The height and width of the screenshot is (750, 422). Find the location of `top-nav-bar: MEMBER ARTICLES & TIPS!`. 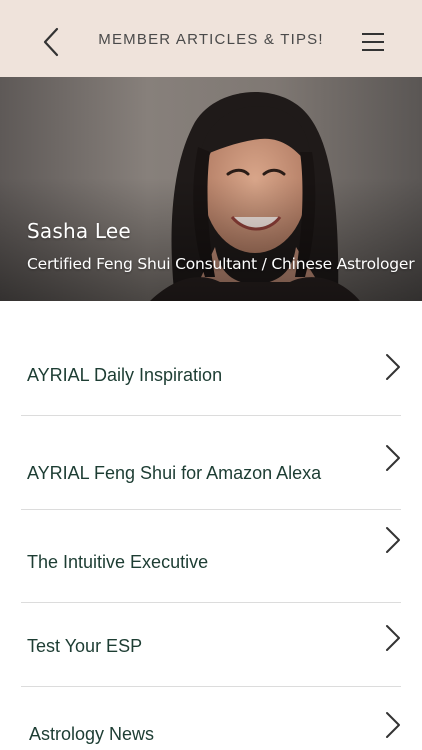

top-nav-bar: MEMBER ARTICLES & TIPS! is located at coordinates (211, 38).